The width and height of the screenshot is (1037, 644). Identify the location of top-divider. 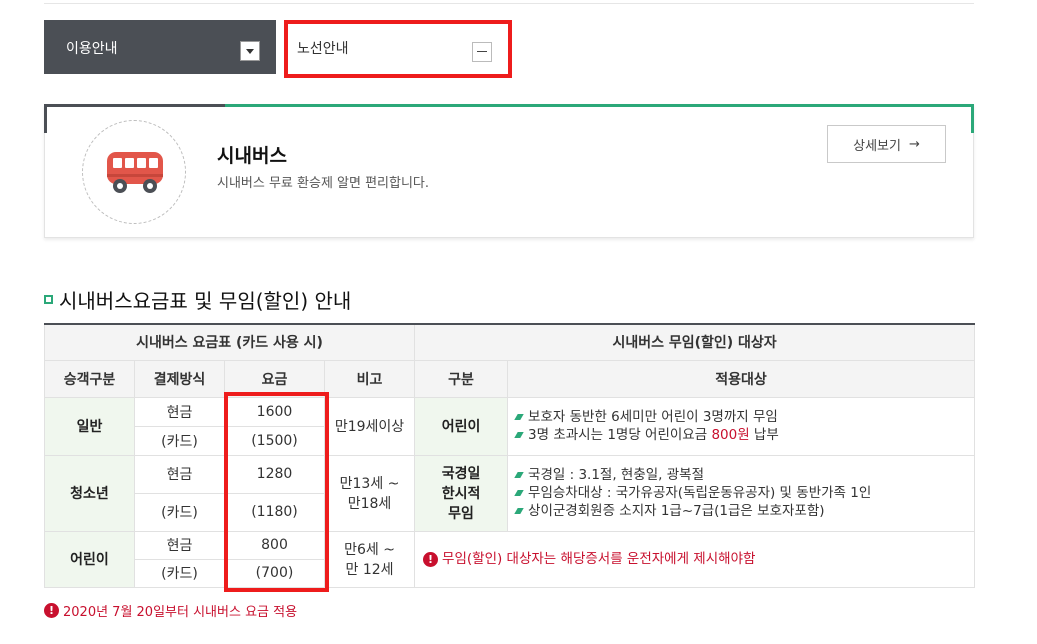
(509, 3).